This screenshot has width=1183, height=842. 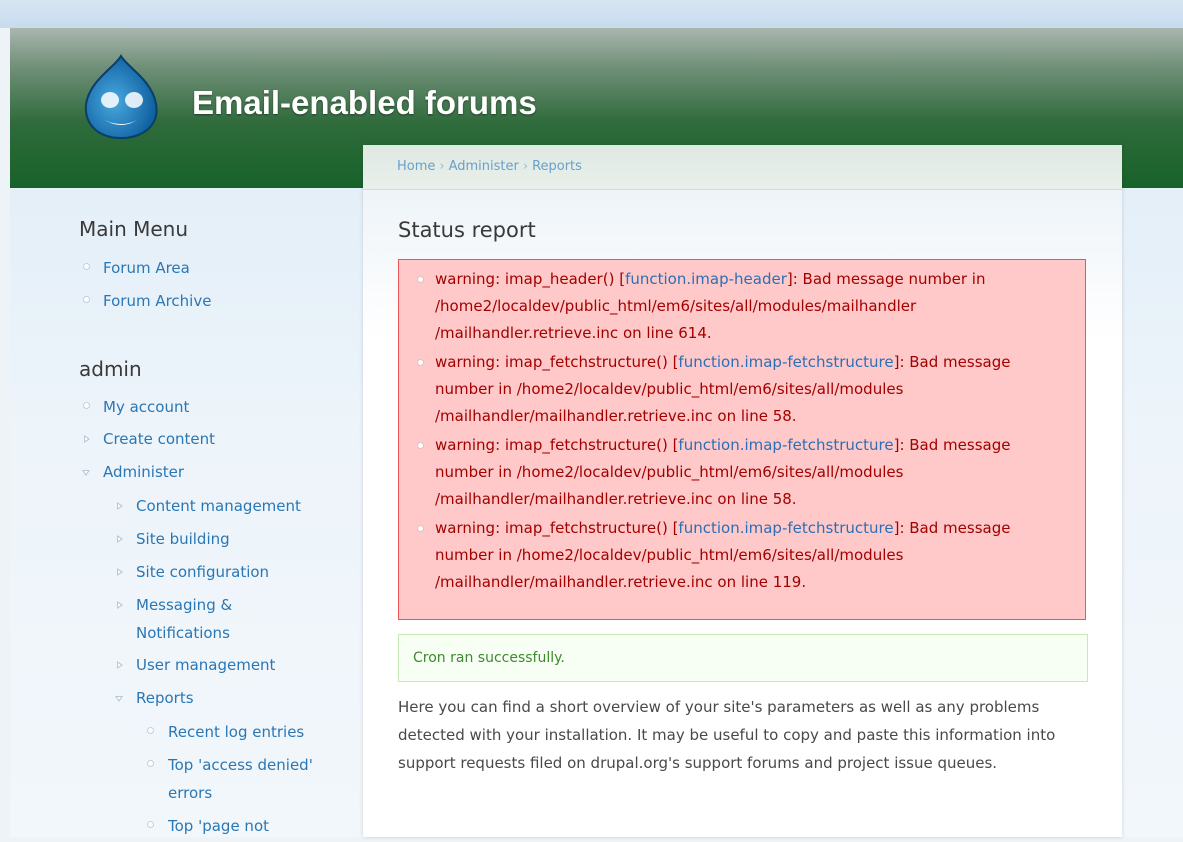 I want to click on breadcrumb: Home › Administer › Reports, so click(x=489, y=166).